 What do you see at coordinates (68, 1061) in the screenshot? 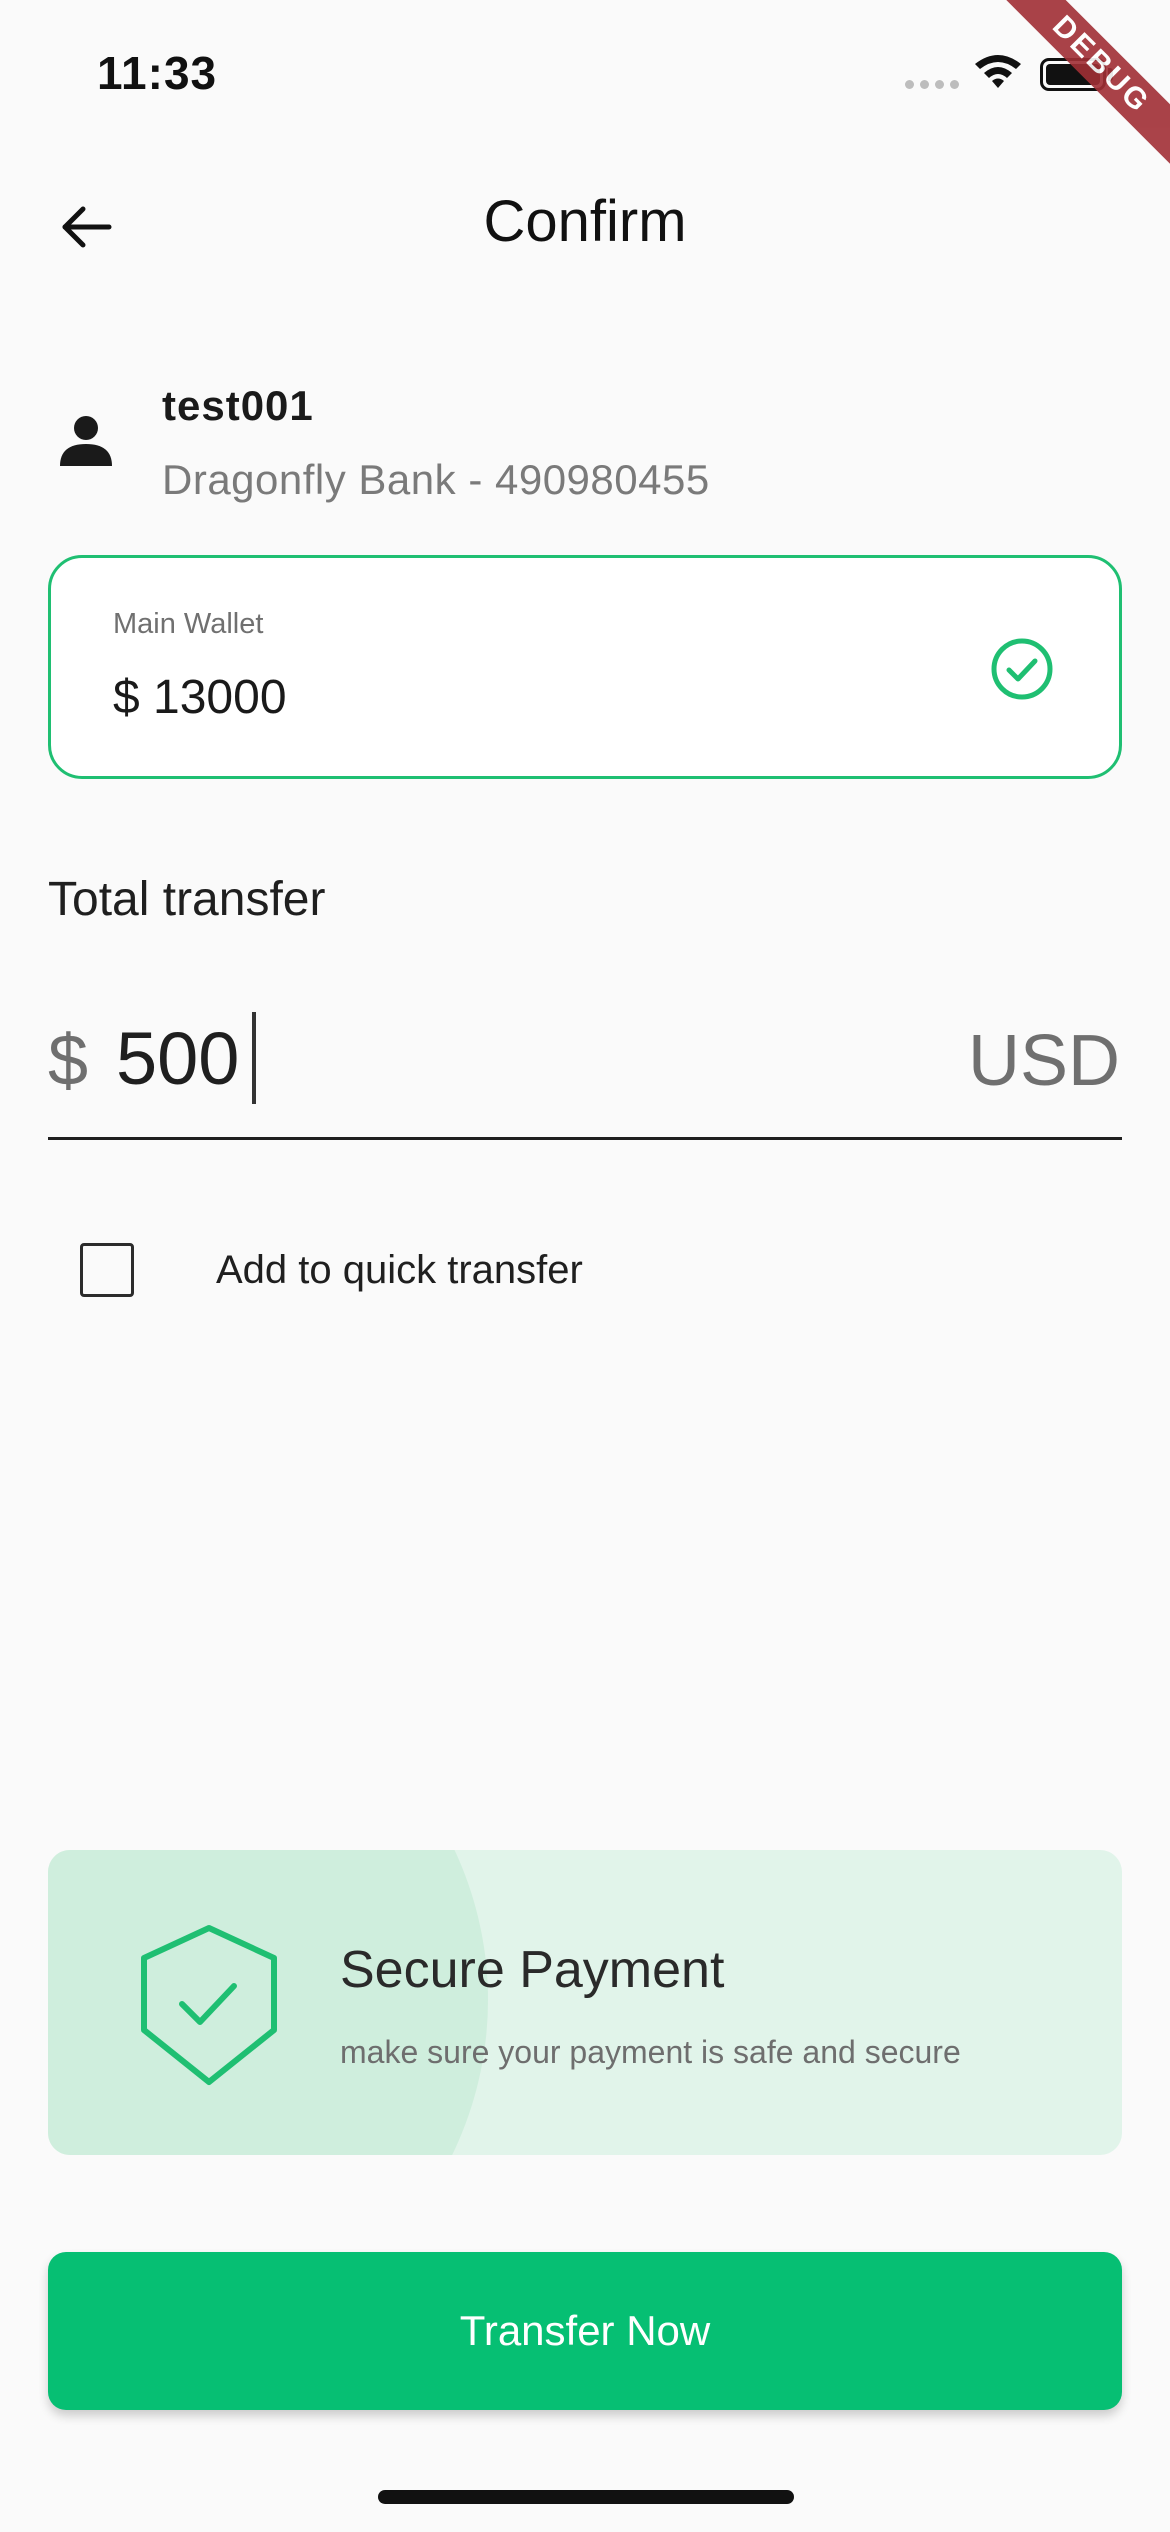
I see `currency-symbol: $` at bounding box center [68, 1061].